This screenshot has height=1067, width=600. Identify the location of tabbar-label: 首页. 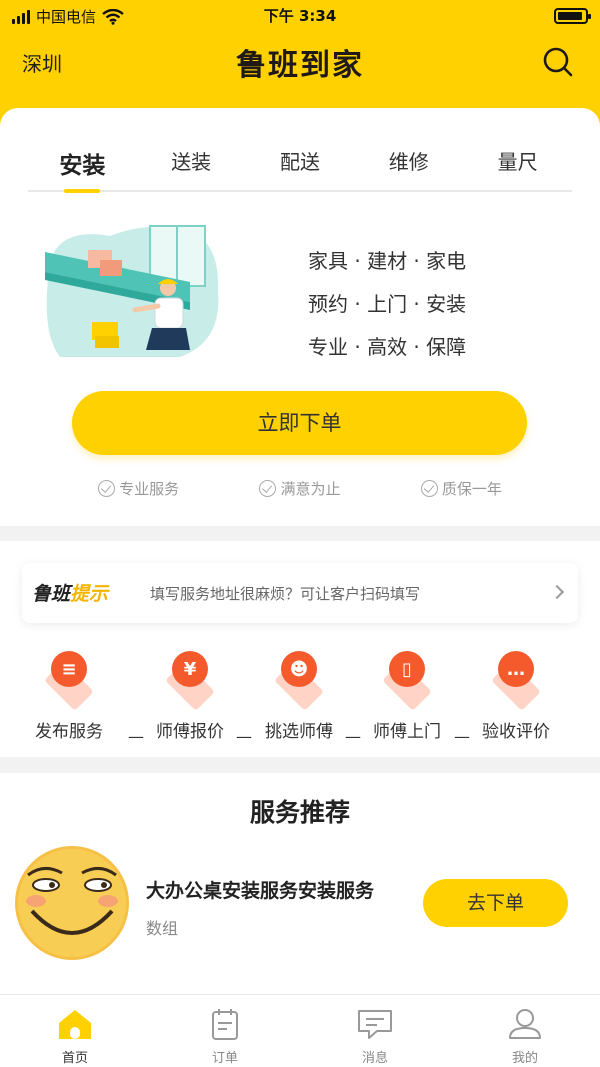
(74, 1058).